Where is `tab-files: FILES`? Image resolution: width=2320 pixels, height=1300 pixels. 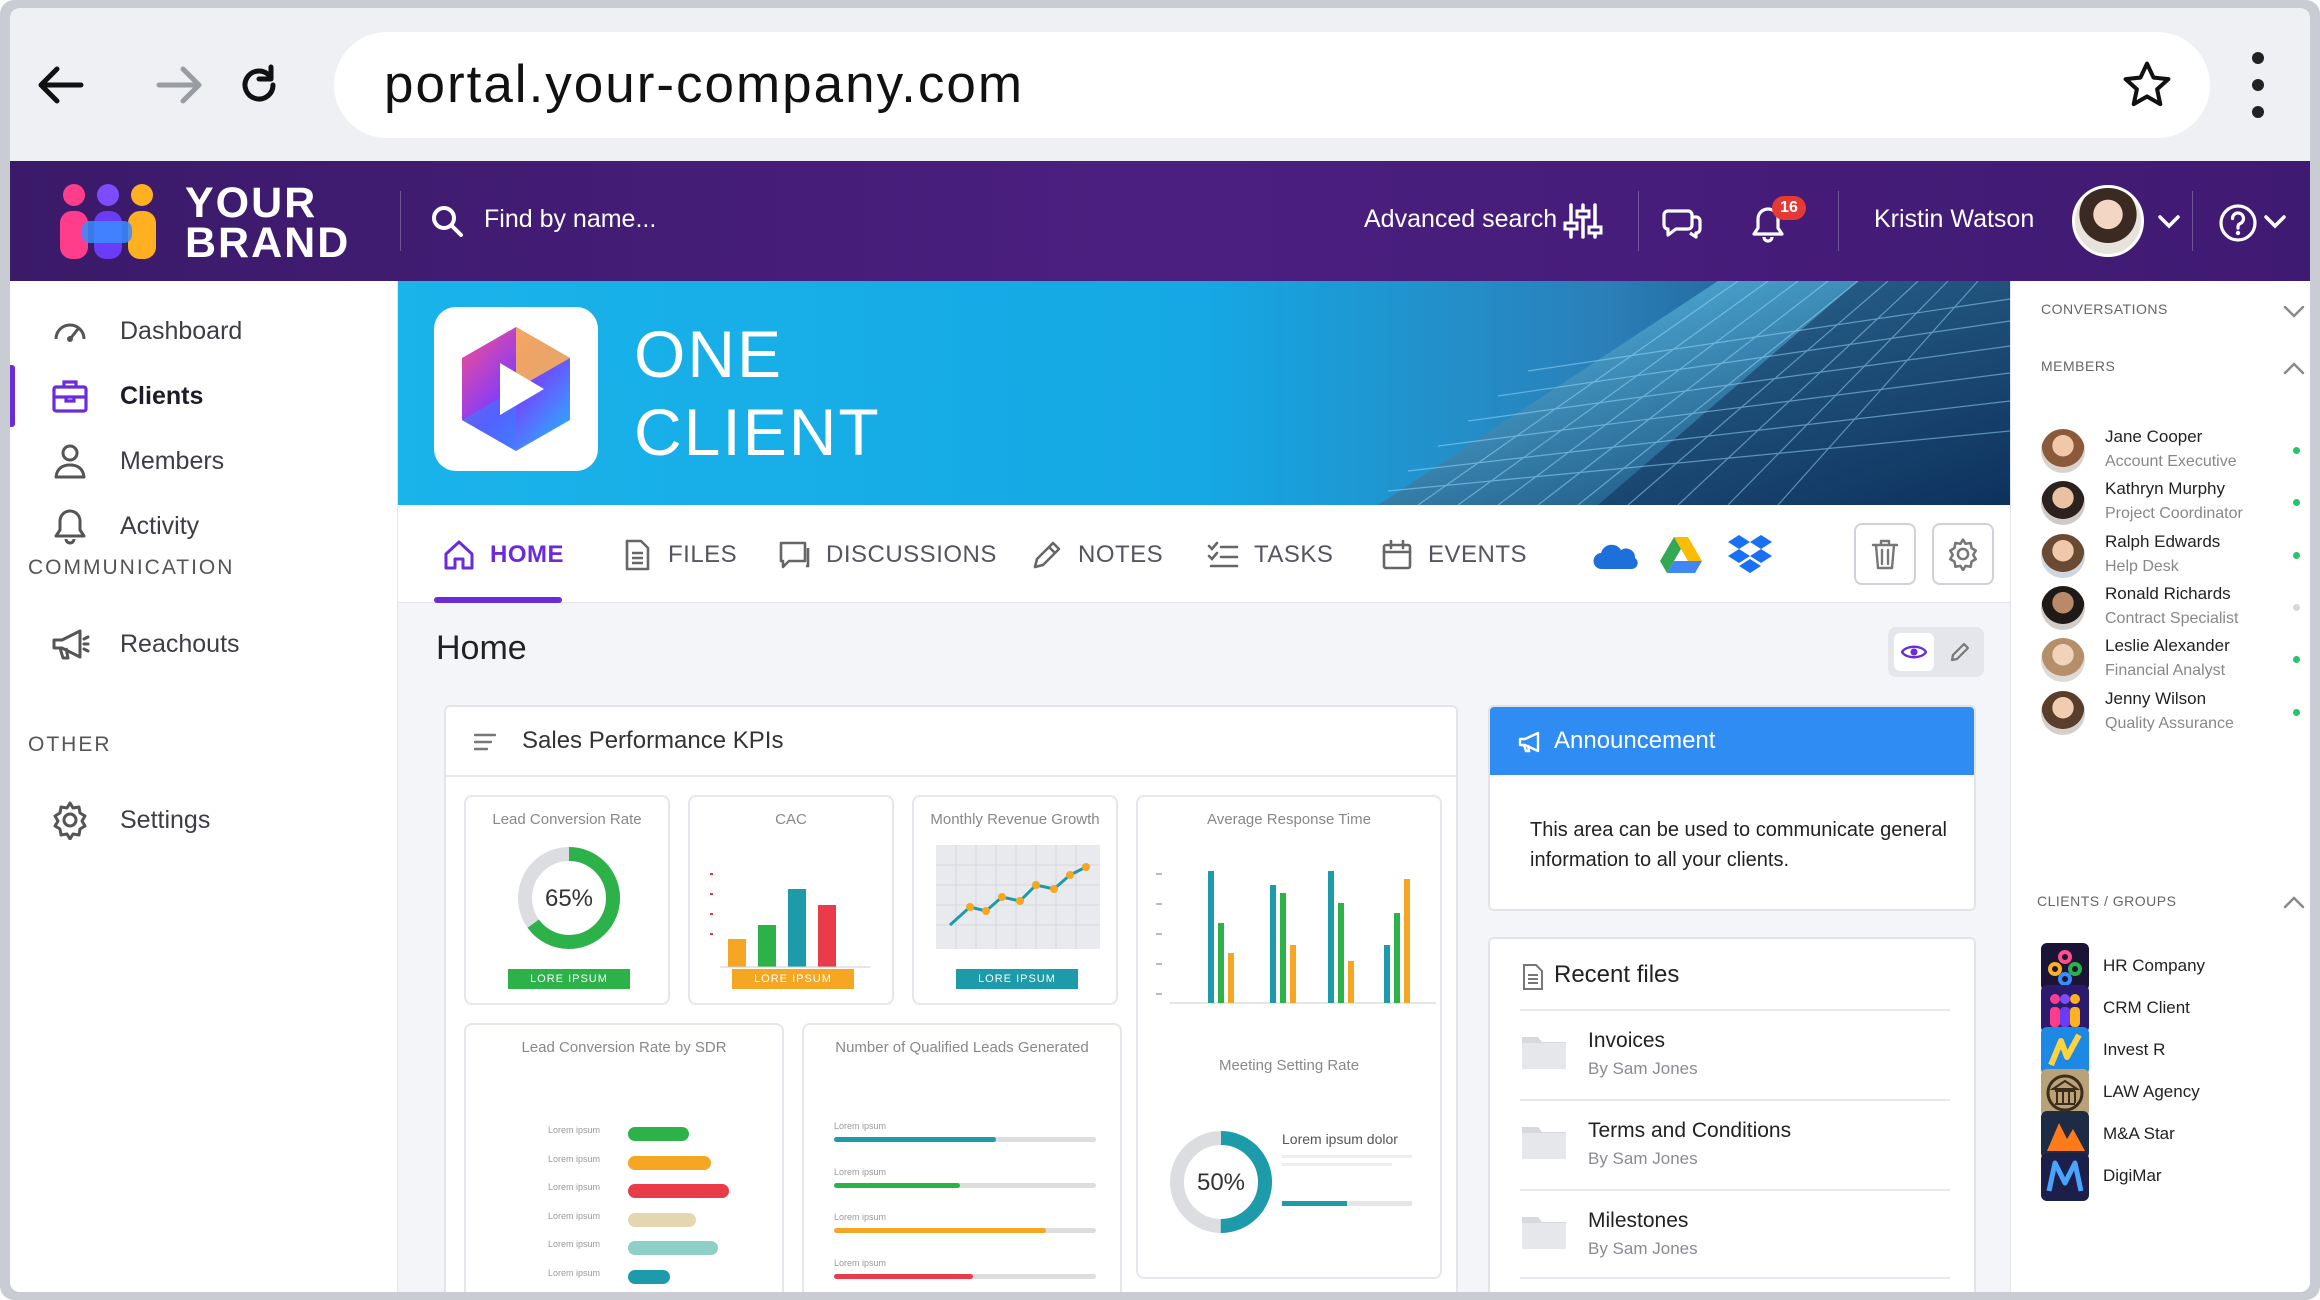
tab-files: FILES is located at coordinates (678, 555).